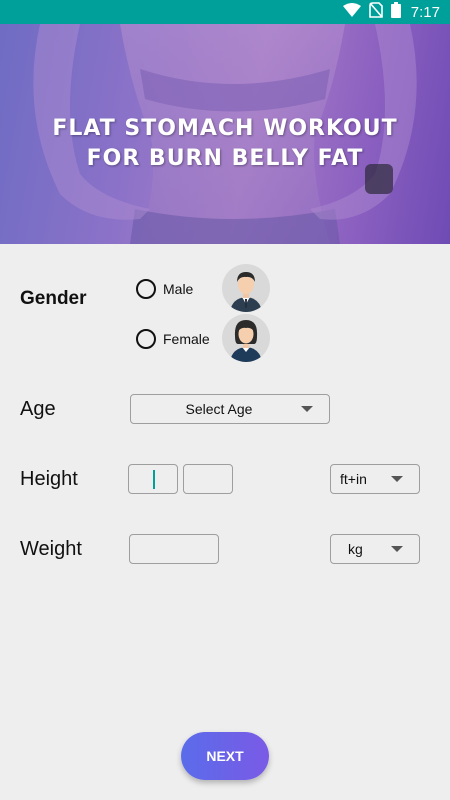 This screenshot has width=450, height=800. What do you see at coordinates (225, 128) in the screenshot?
I see `hero-title-line1: FLAT STOMACH WORKOUT` at bounding box center [225, 128].